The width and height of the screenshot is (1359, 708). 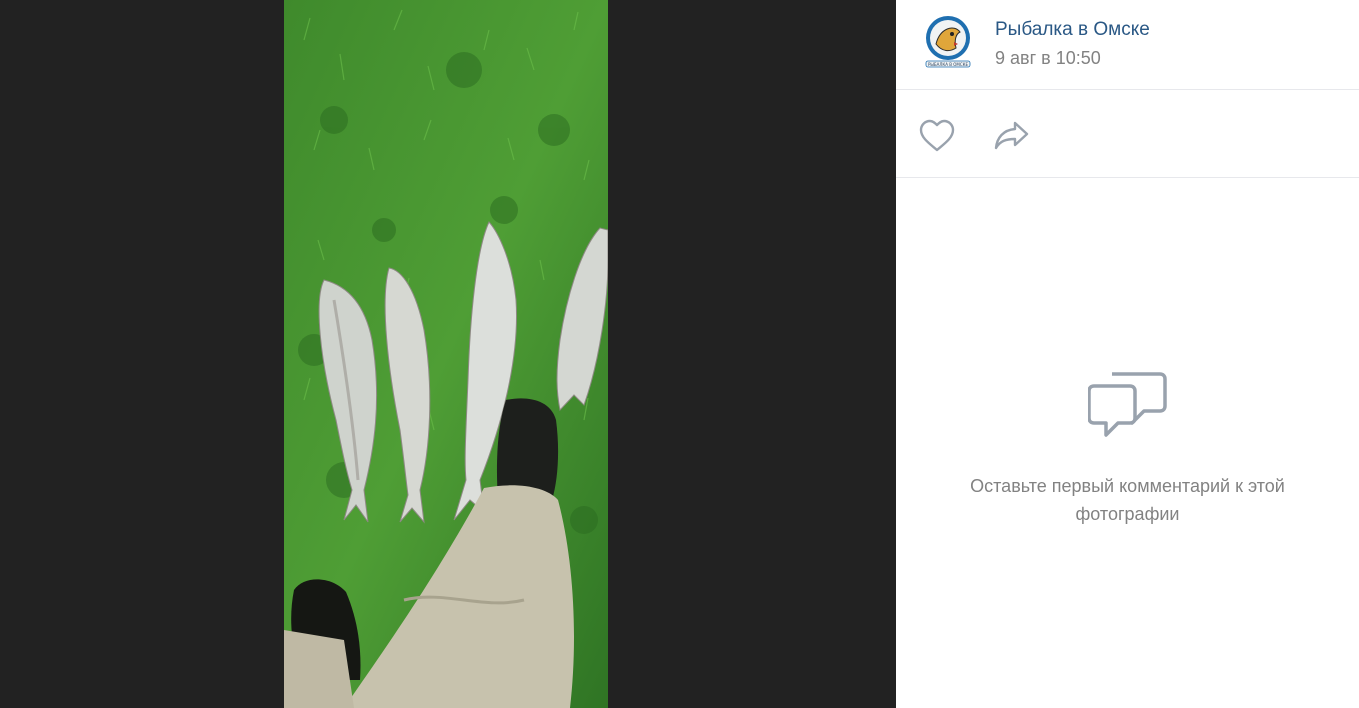 I want to click on heart-icon, so click(x=937, y=135).